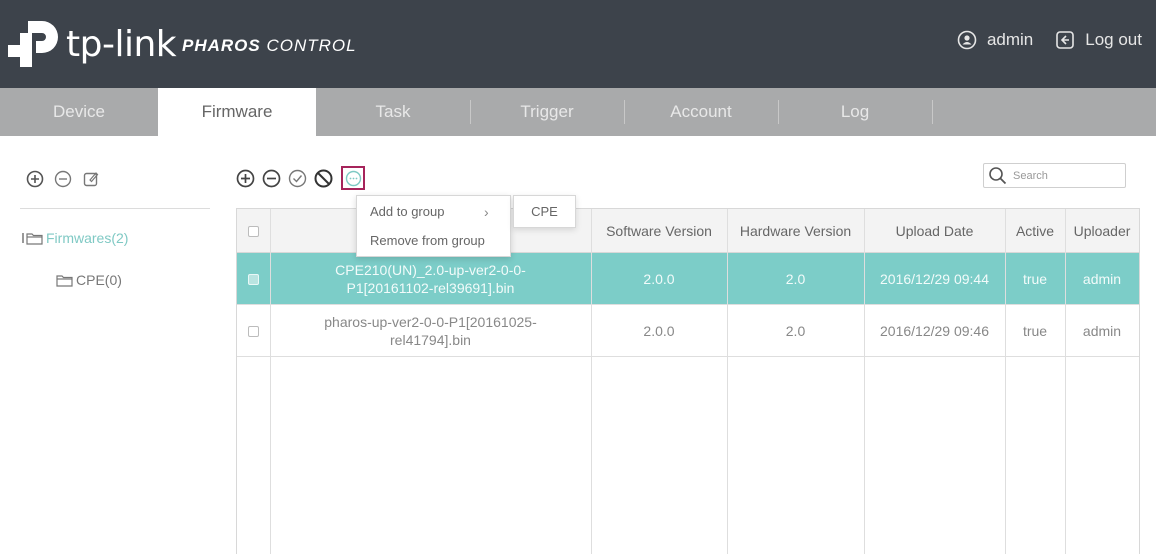  What do you see at coordinates (91, 179) in the screenshot?
I see `edit-group-icon` at bounding box center [91, 179].